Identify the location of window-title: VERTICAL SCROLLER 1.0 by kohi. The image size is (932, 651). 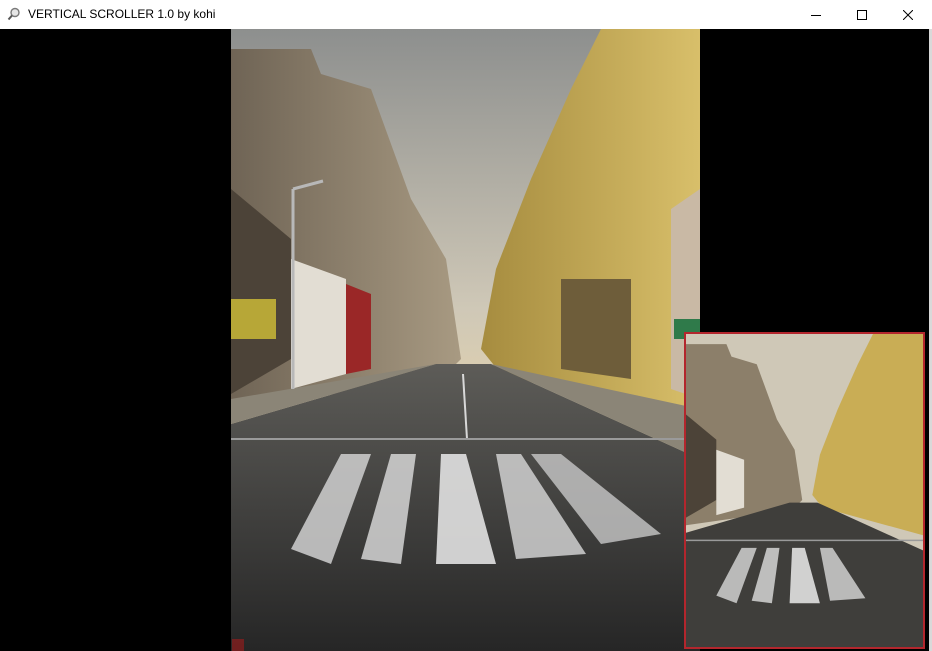
(122, 14).